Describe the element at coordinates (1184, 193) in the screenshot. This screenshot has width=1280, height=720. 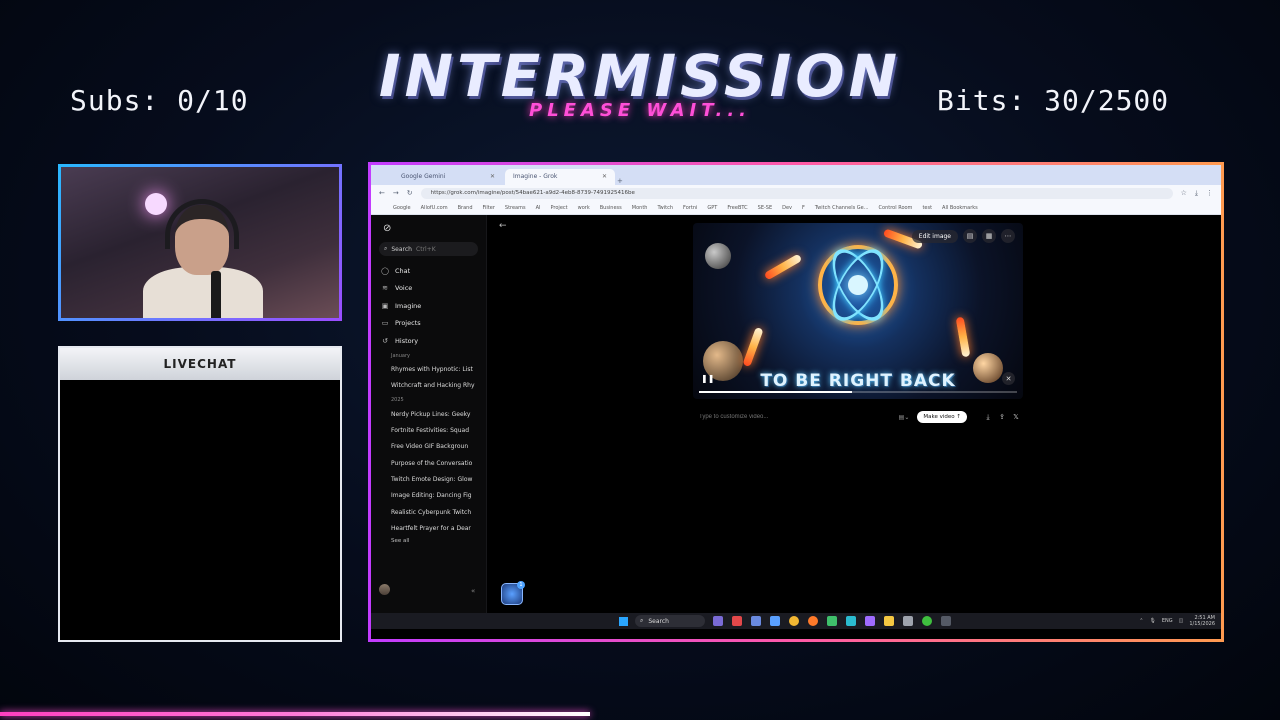
I see `bookmark-star-icon: ☆` at that location.